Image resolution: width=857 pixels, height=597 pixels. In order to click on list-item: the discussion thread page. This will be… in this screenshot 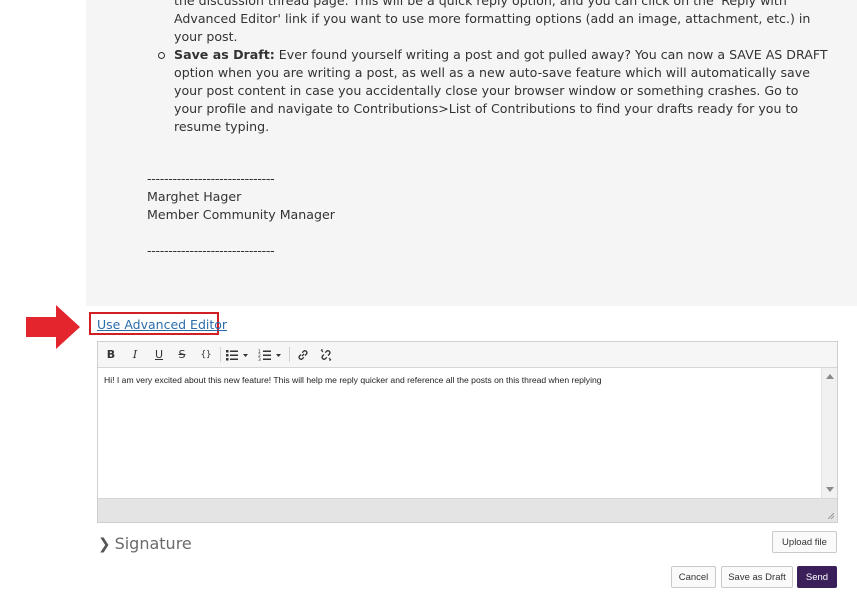, I will do `click(492, 23)`.